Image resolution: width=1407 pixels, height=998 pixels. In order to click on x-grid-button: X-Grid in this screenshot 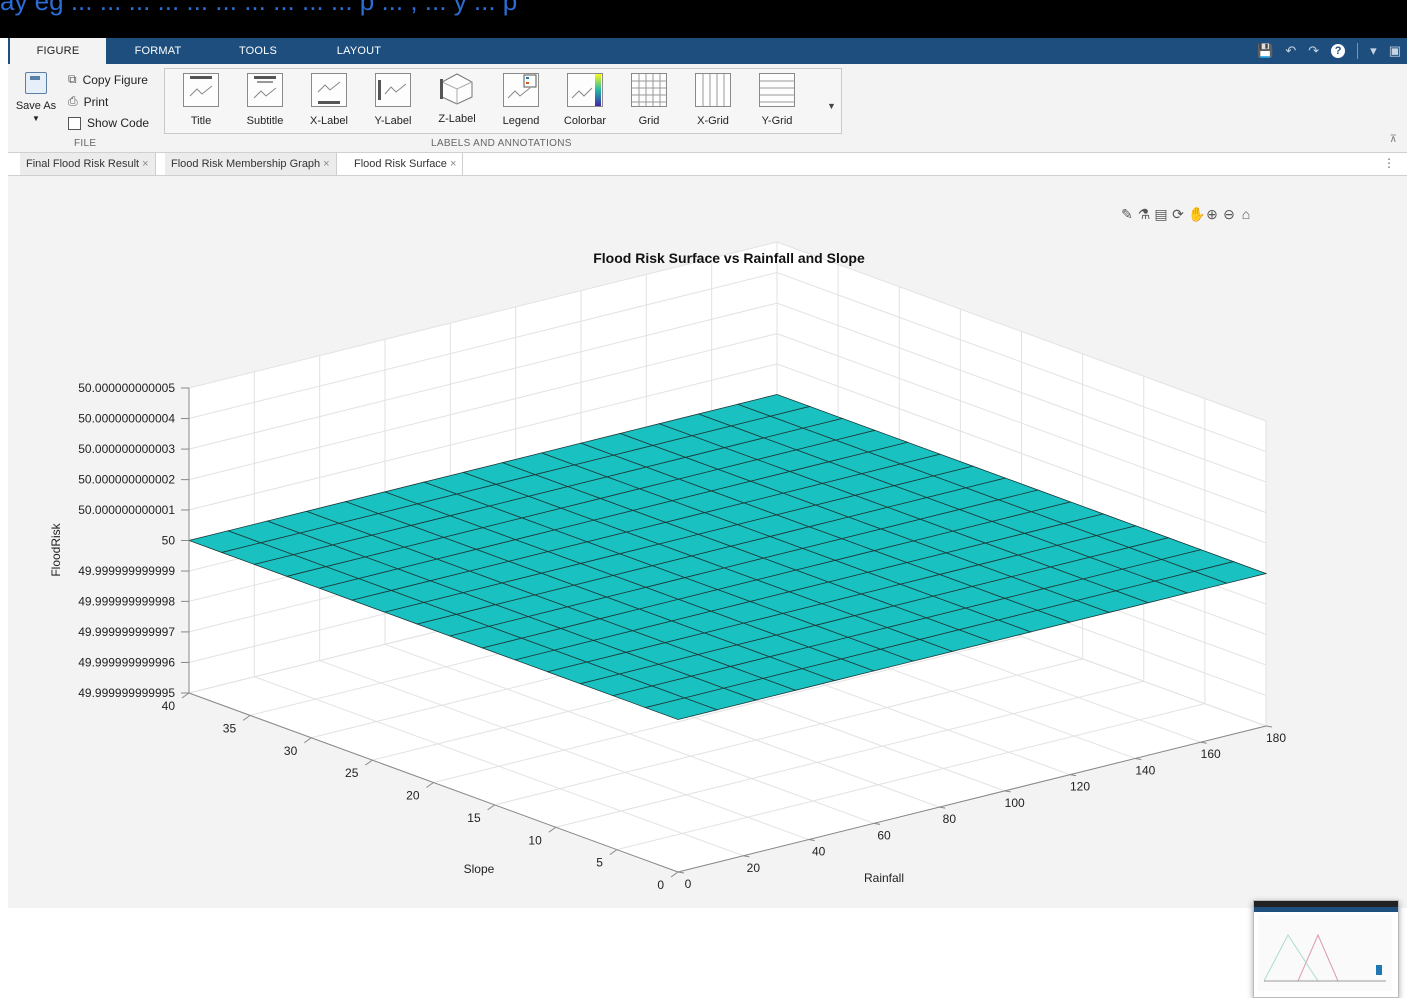, I will do `click(713, 100)`.